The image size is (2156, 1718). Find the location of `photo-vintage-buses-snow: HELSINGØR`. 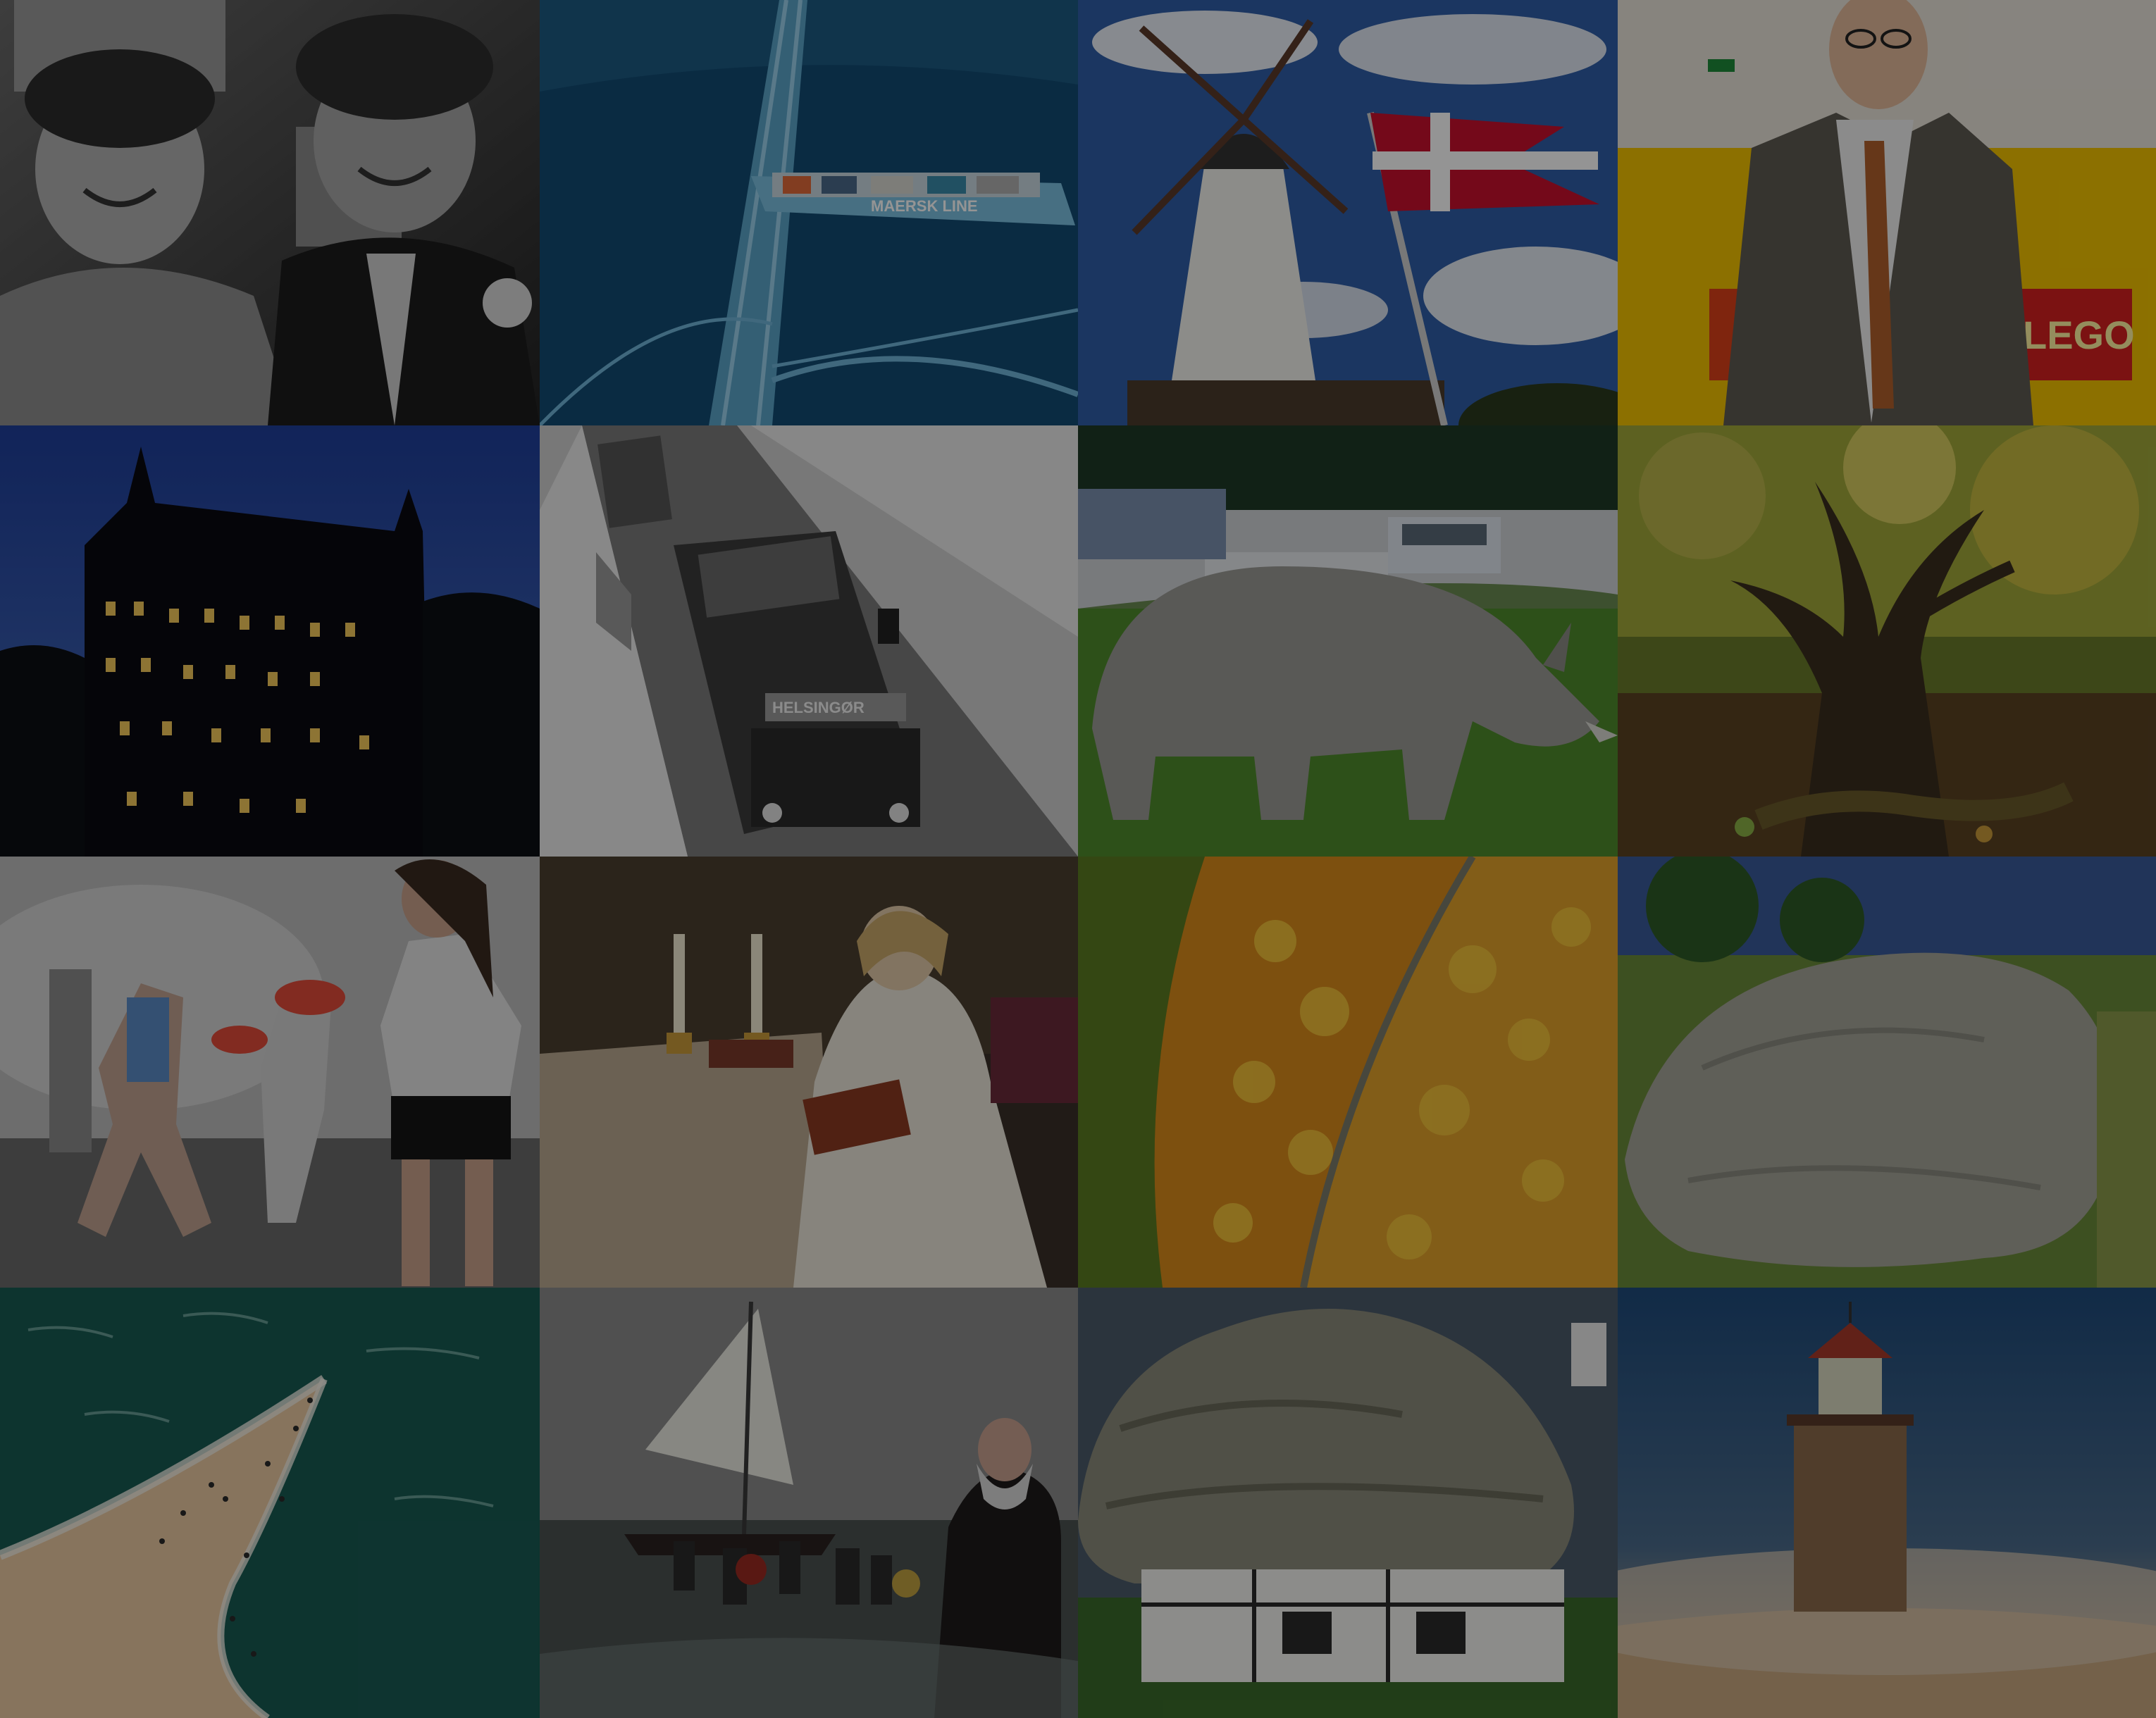

photo-vintage-buses-snow: HELSINGØR is located at coordinates (809, 641).